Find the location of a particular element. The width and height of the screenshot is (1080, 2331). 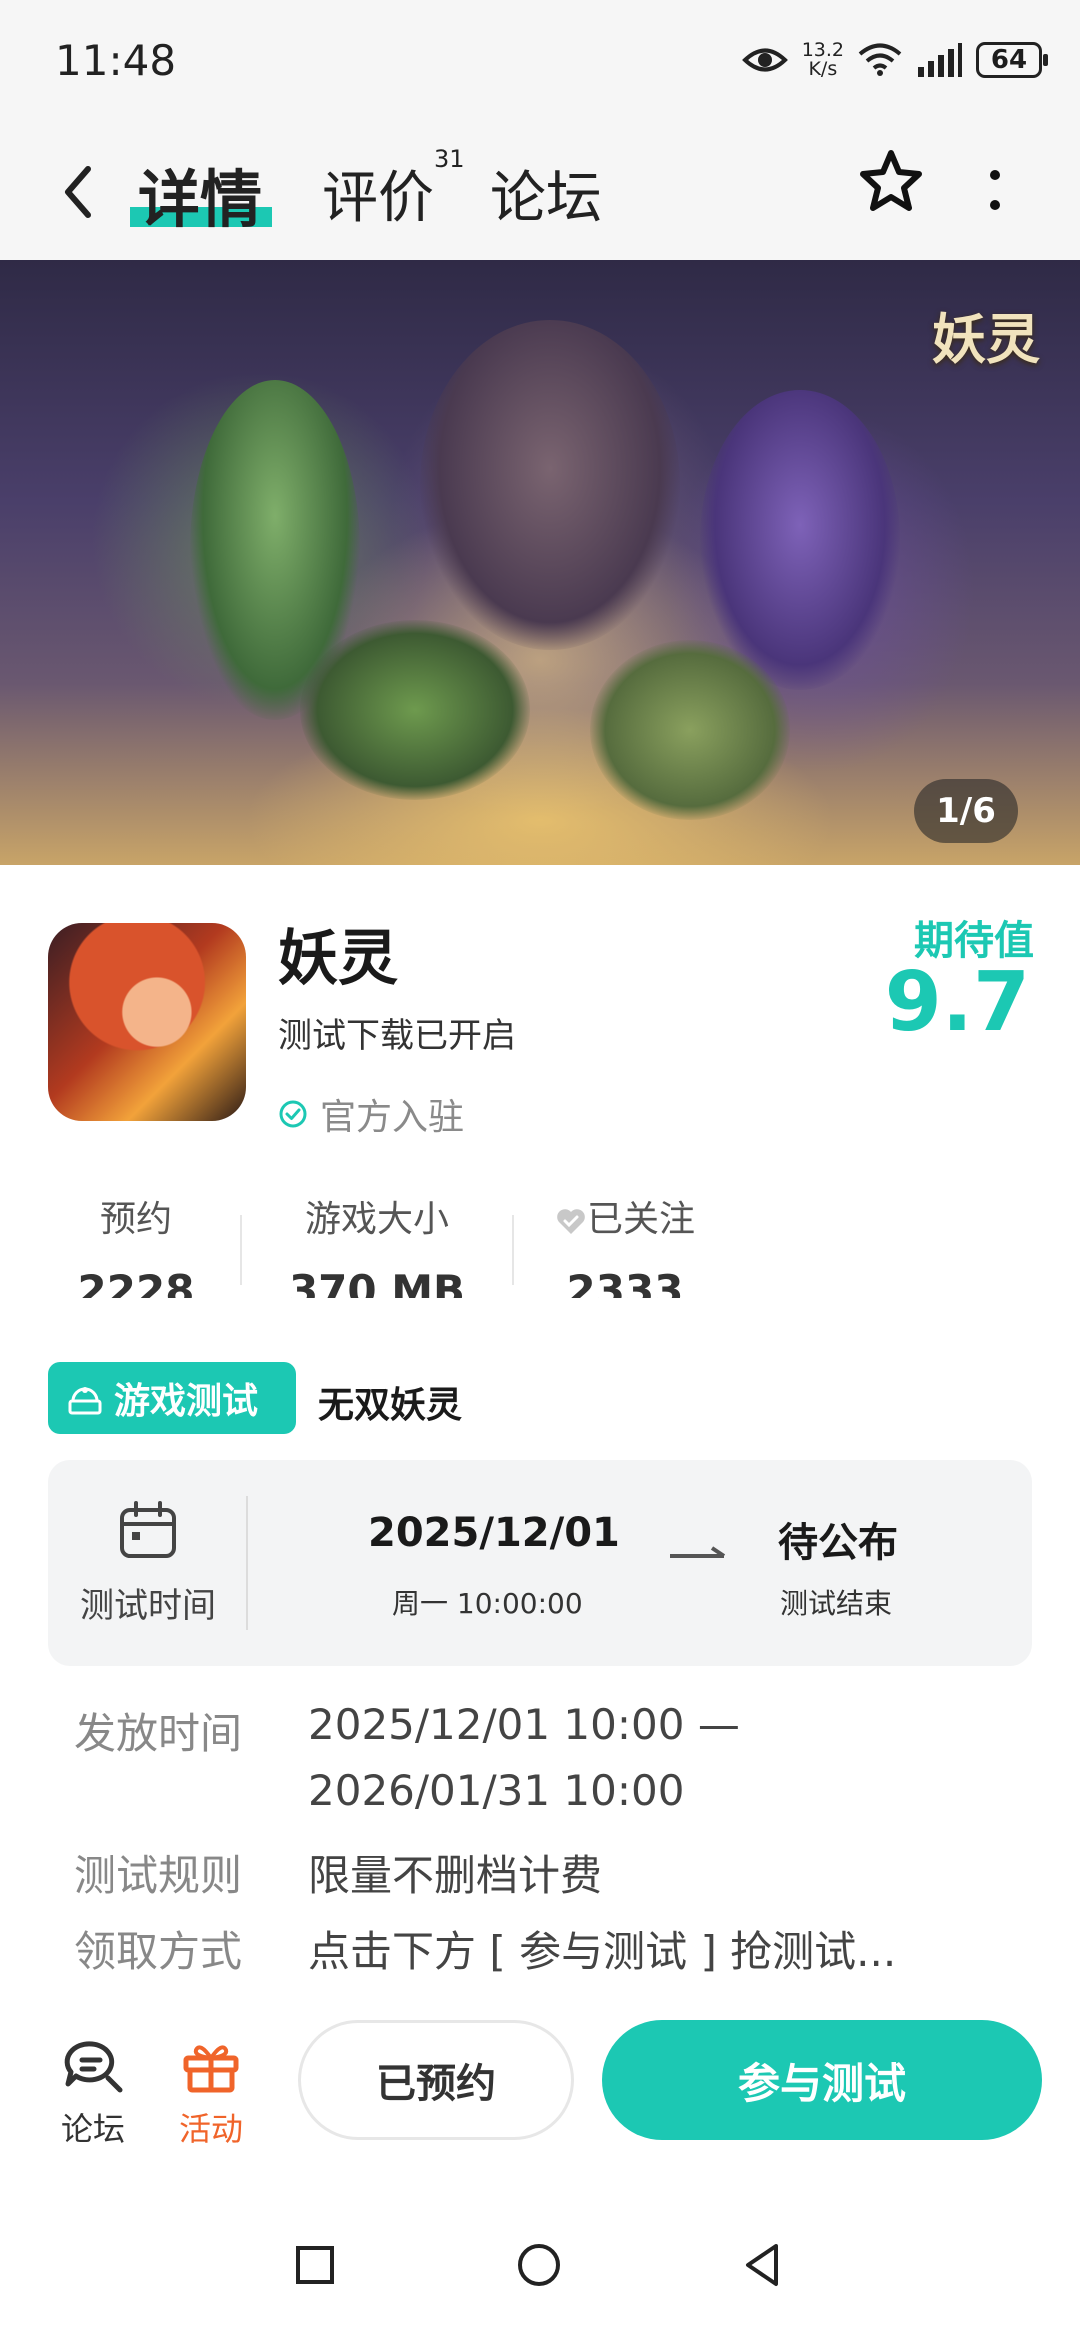

calendar-icon is located at coordinates (148, 1529).